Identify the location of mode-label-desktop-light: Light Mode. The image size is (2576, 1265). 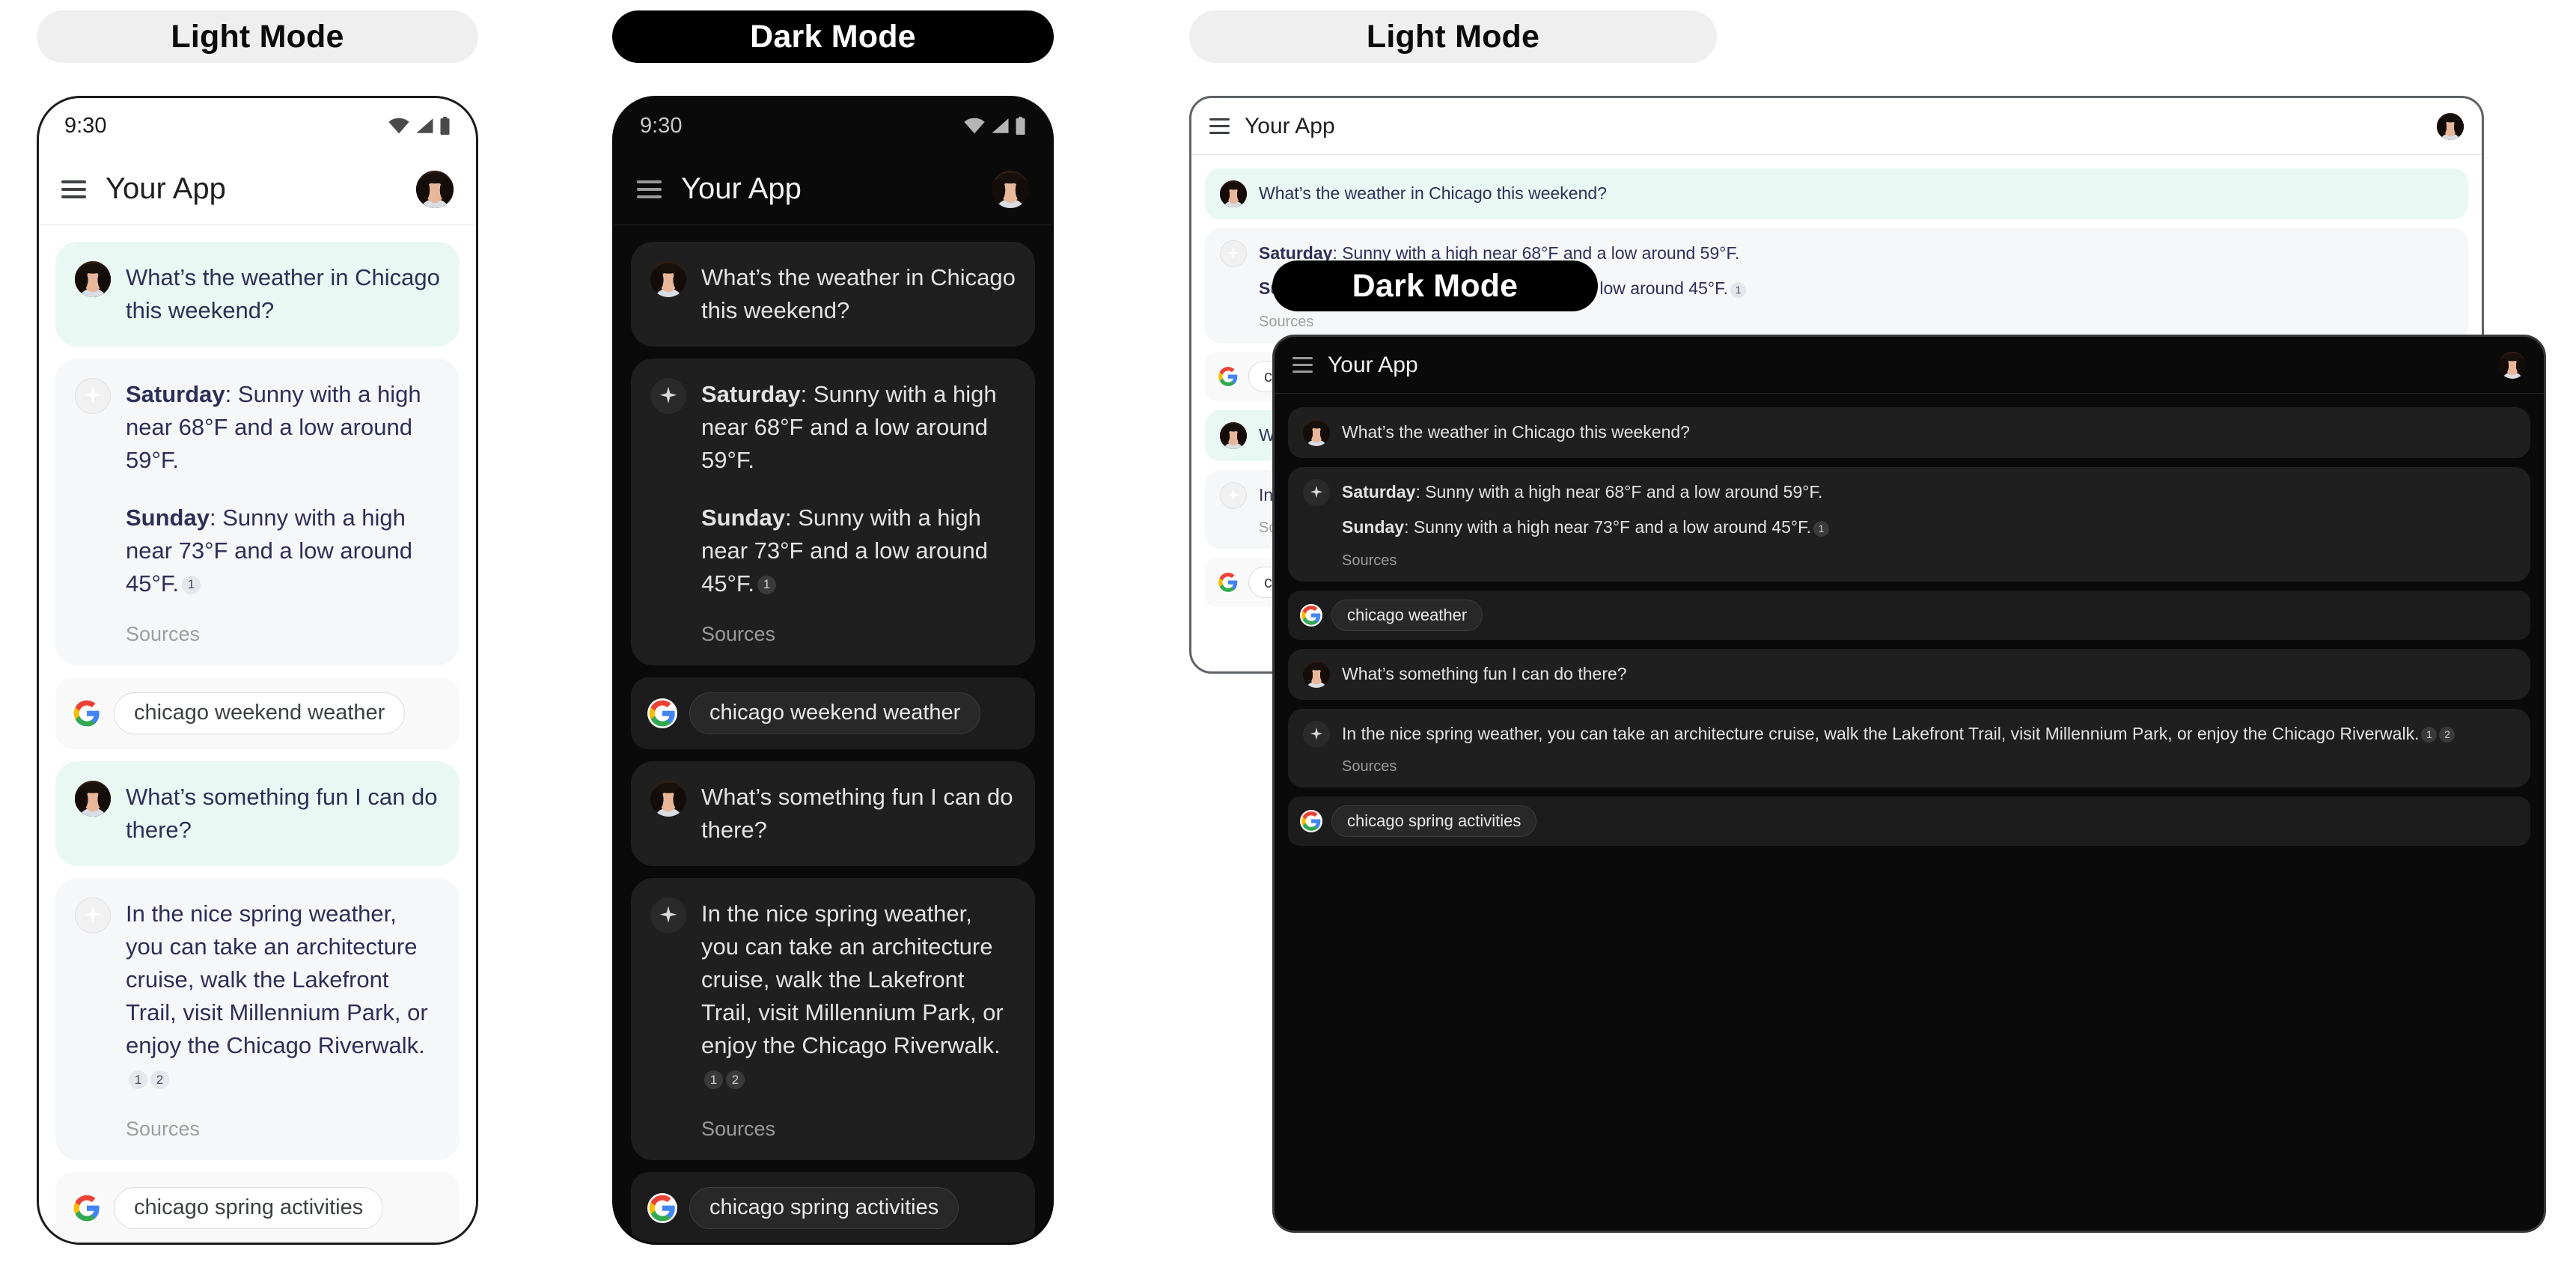
(1453, 37).